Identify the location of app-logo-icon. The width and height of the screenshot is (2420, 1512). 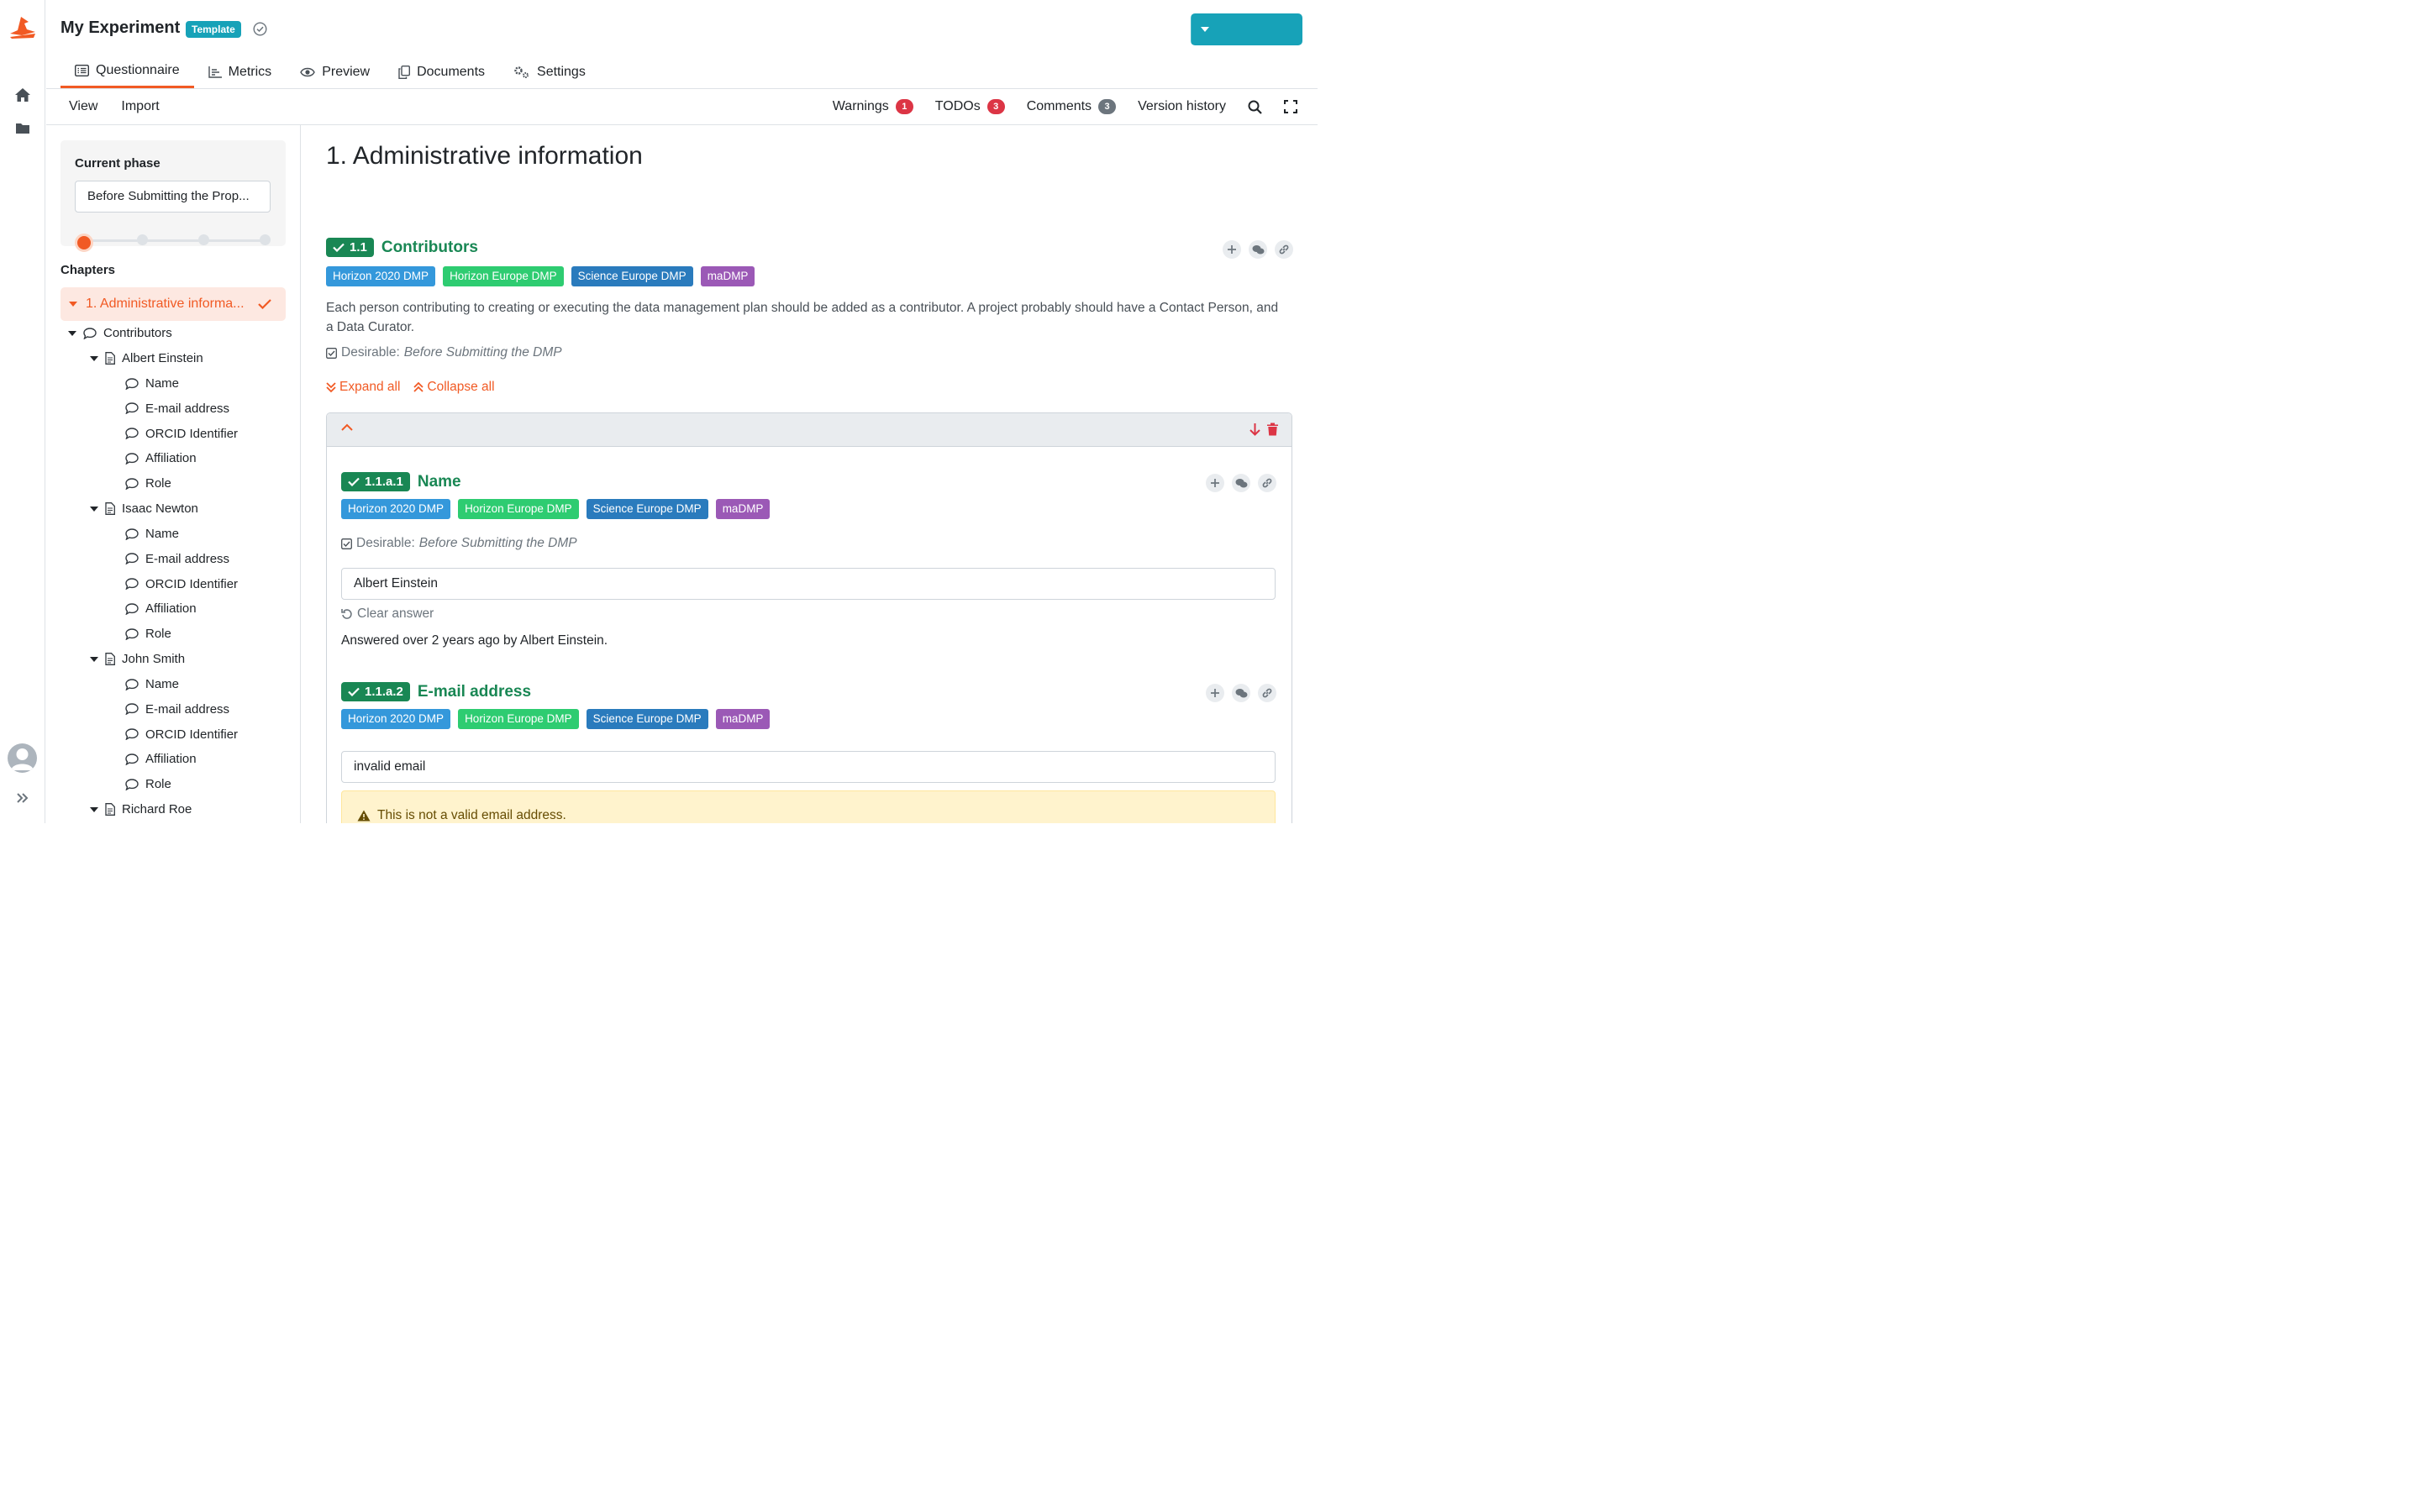
(22, 27).